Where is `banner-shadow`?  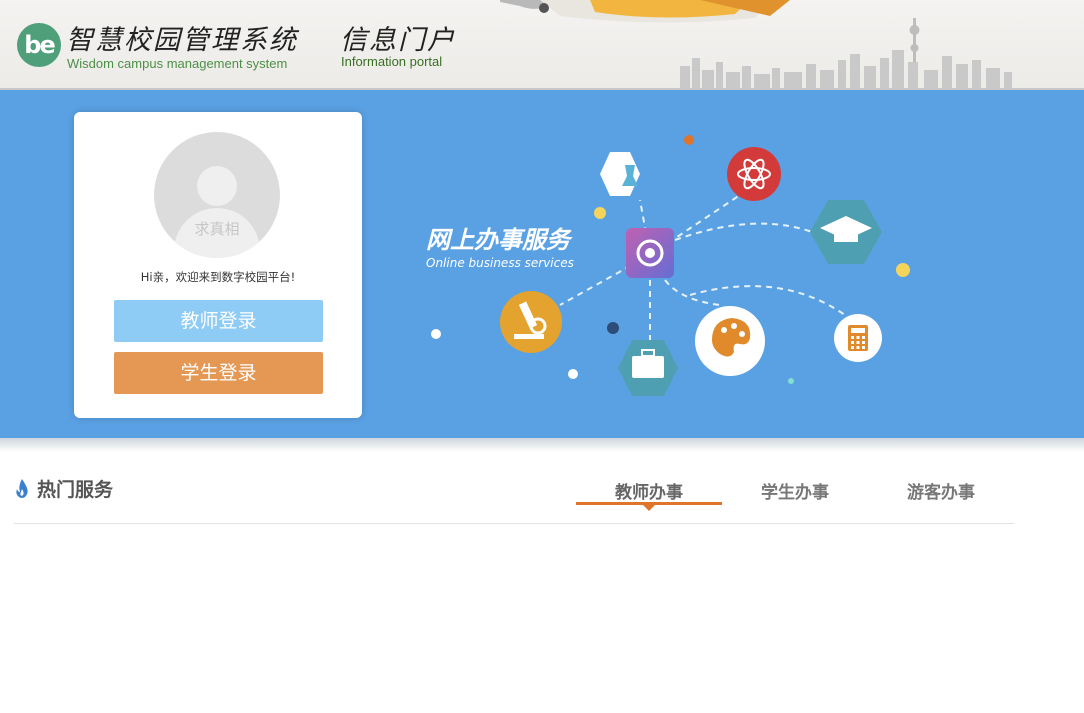 banner-shadow is located at coordinates (542, 445).